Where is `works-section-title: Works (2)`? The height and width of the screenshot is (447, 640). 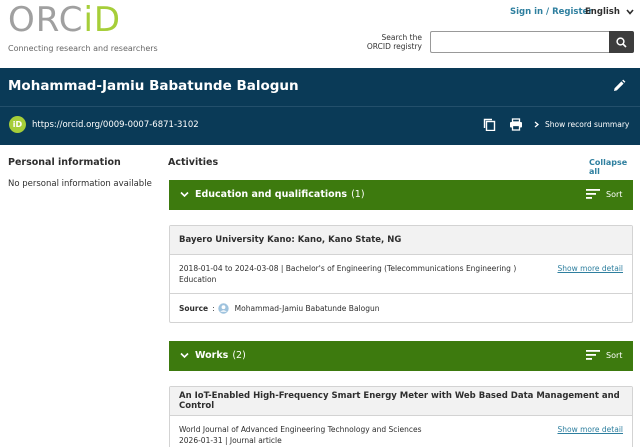 works-section-title: Works (2) is located at coordinates (220, 355).